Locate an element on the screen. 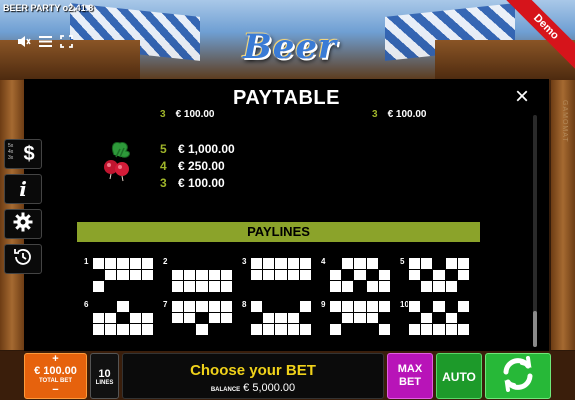 The image size is (575, 400). spin-button is located at coordinates (518, 376).